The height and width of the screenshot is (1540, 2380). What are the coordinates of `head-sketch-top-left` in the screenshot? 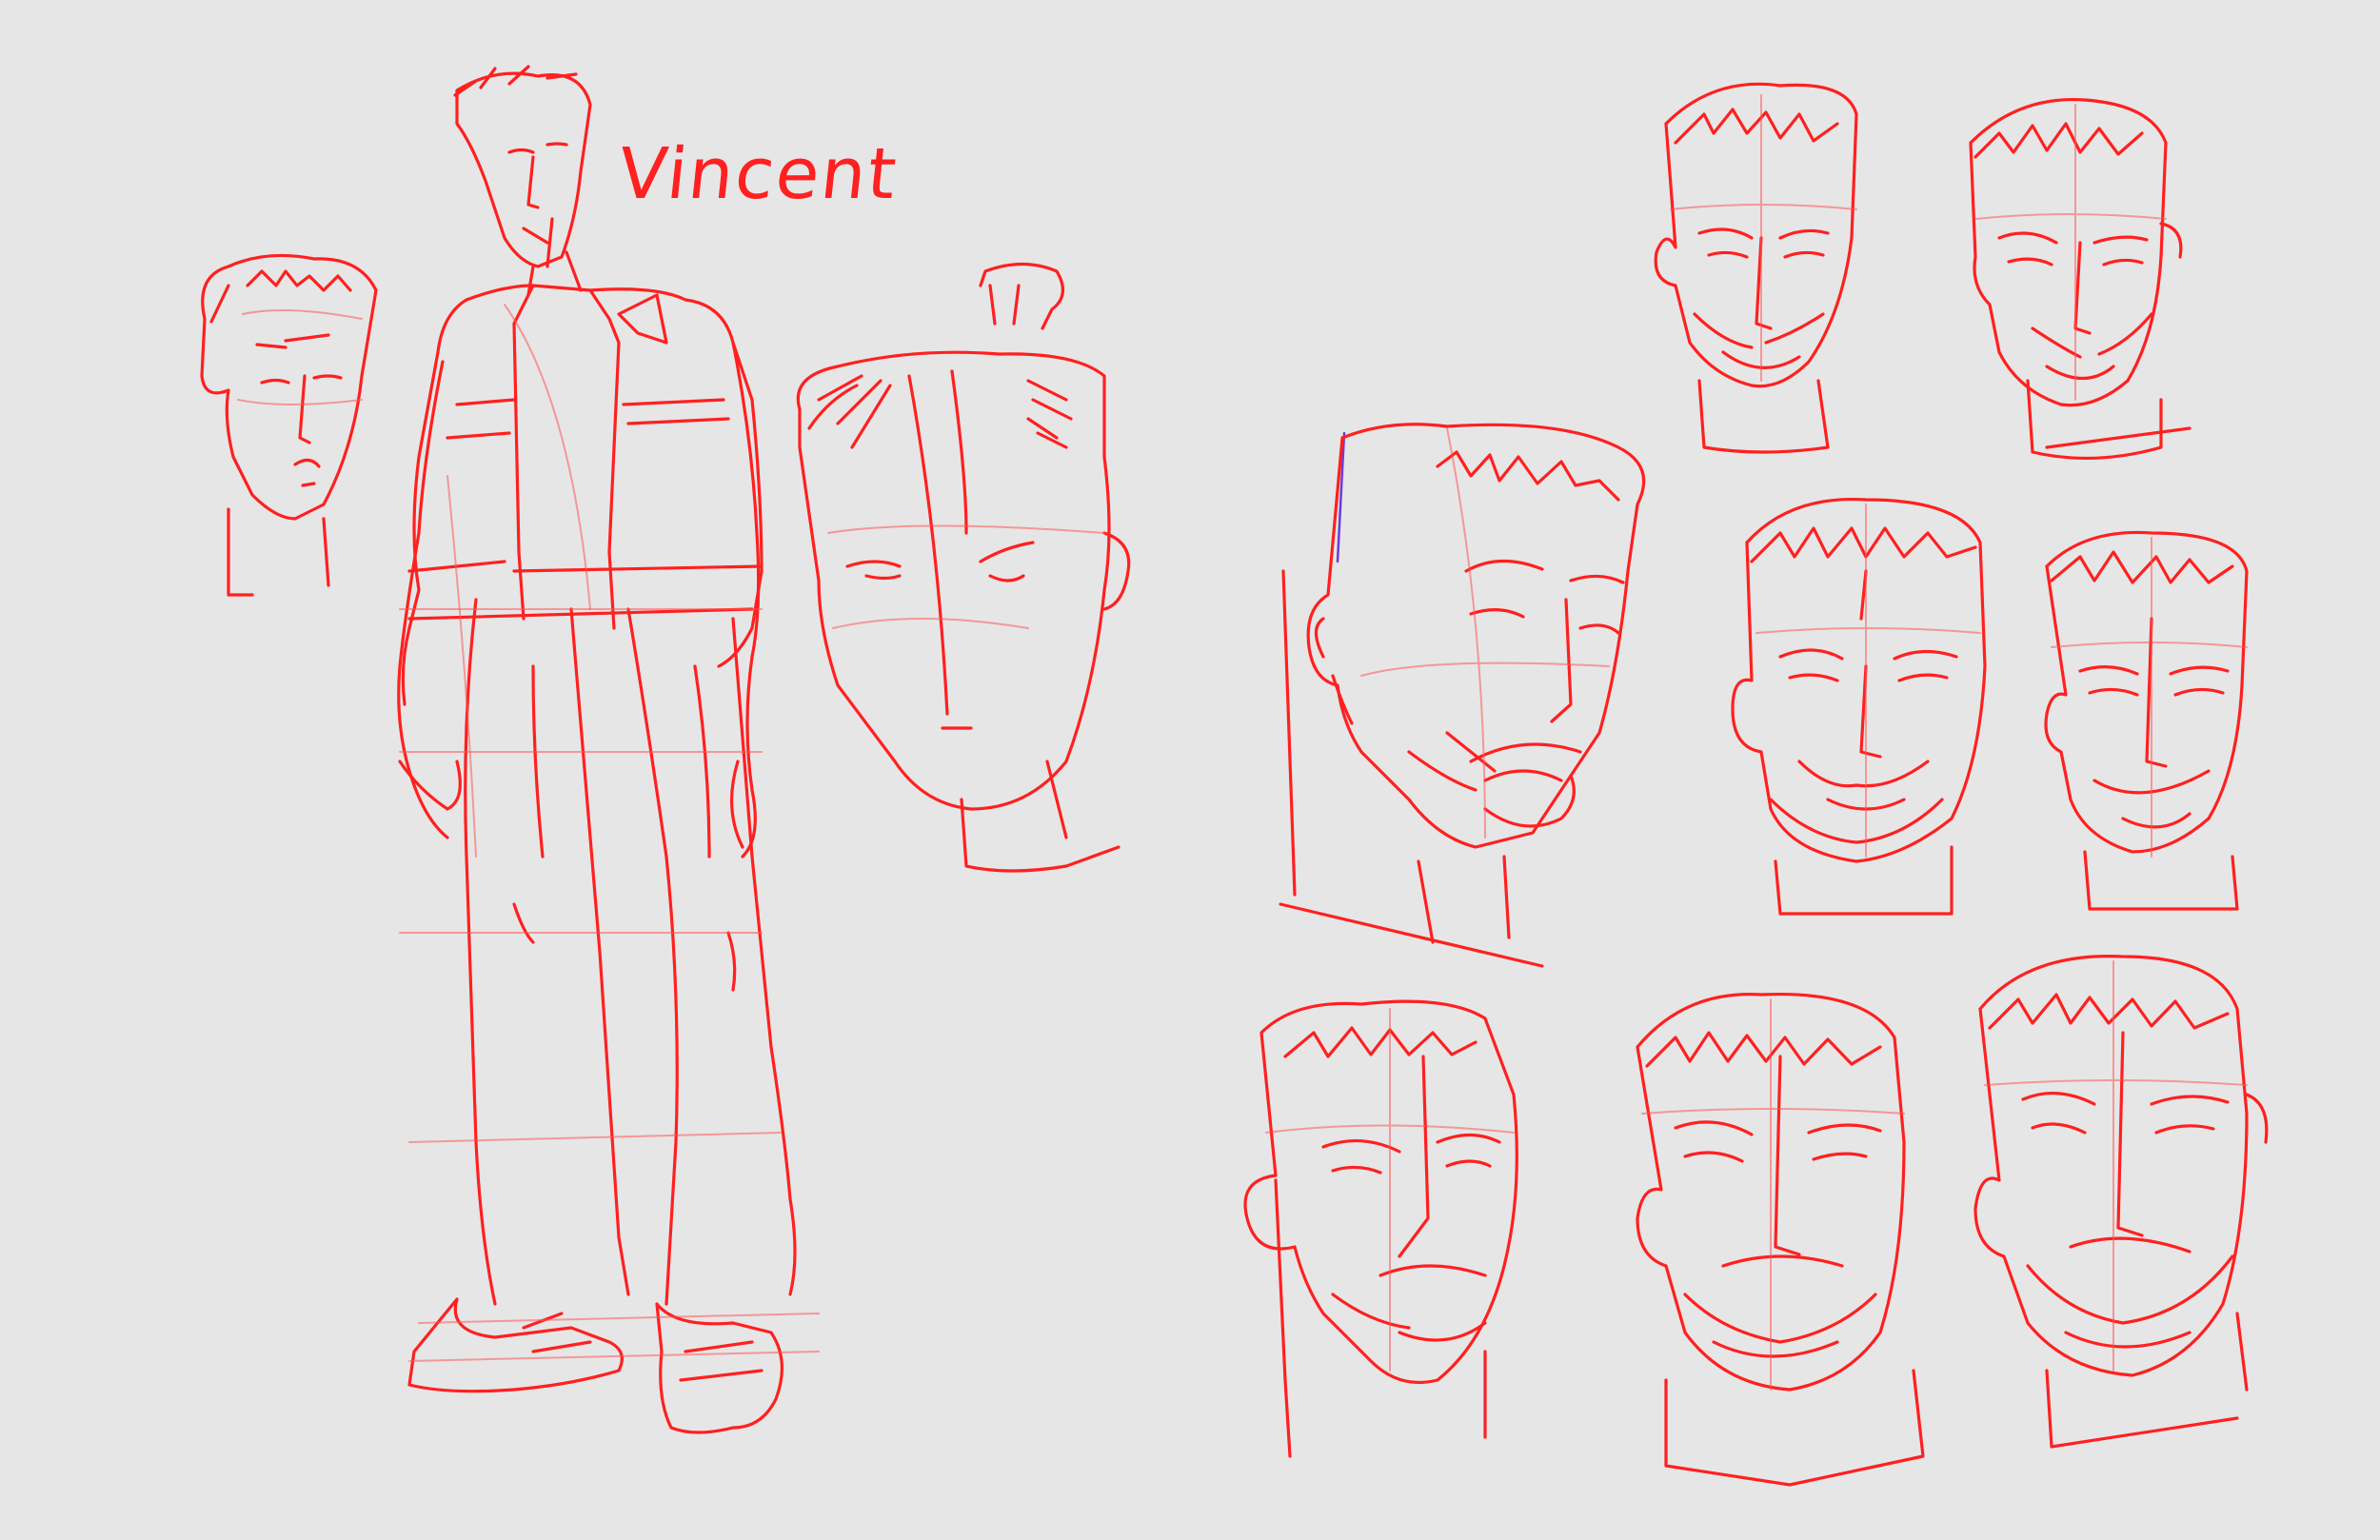 It's located at (1756, 268).